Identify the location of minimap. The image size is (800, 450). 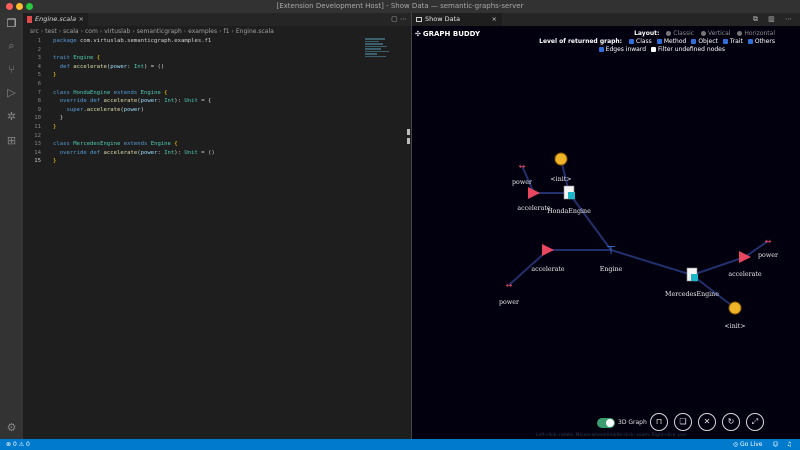
(377, 53).